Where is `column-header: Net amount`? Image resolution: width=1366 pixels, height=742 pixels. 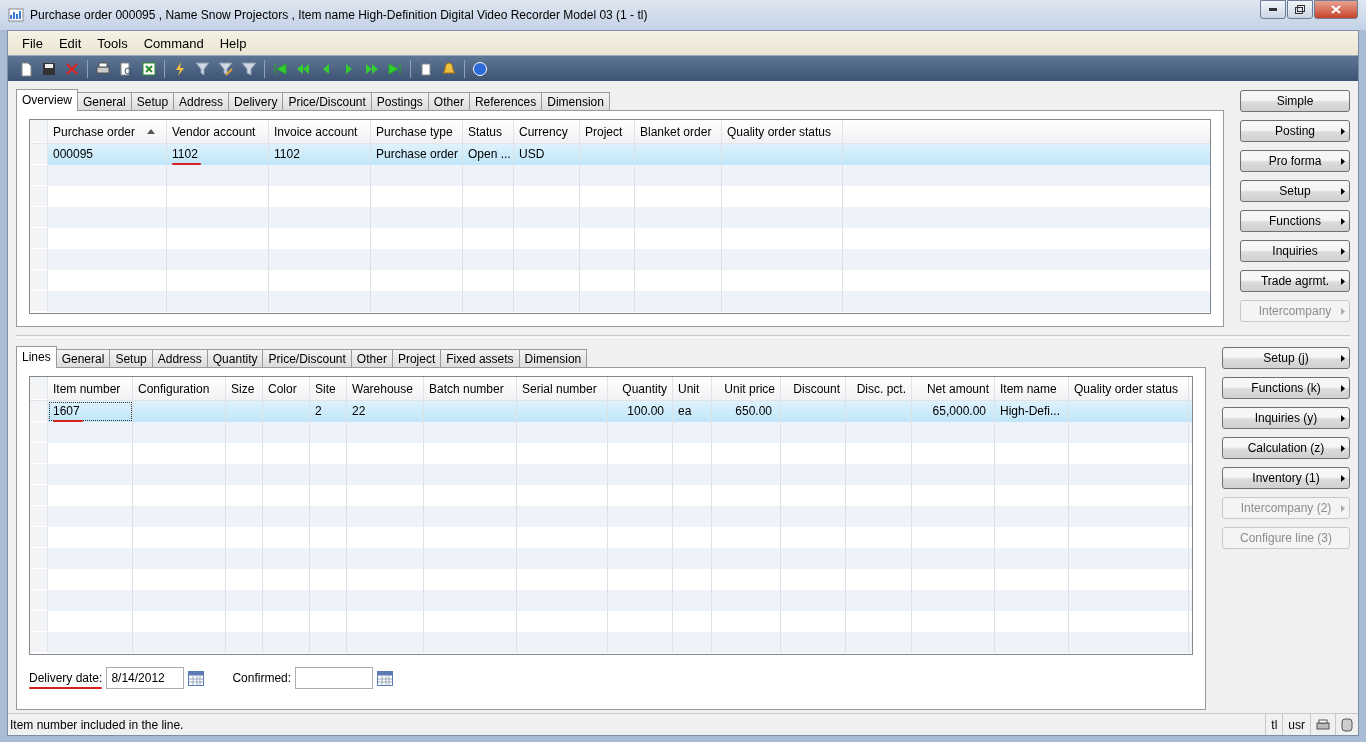
column-header: Net amount is located at coordinates (953, 388).